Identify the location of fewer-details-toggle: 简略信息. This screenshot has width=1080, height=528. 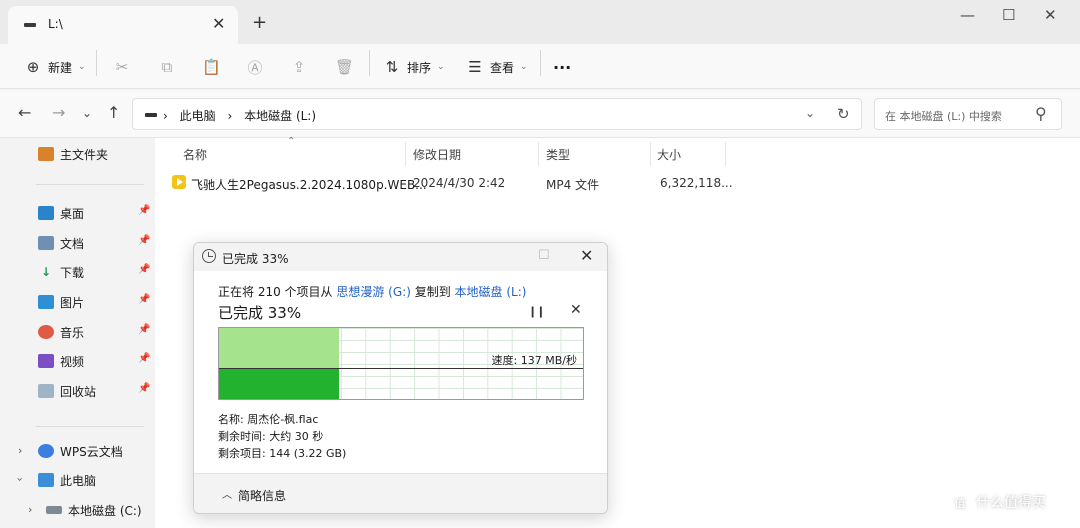
(262, 495).